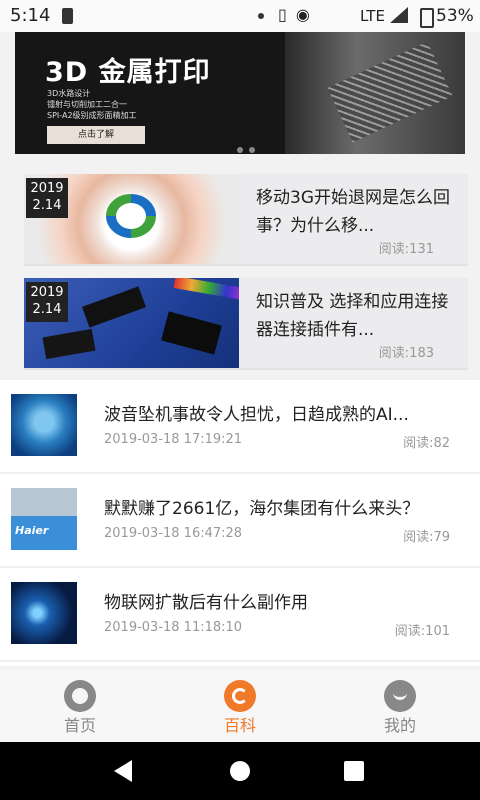 This screenshot has width=480, height=800. Describe the element at coordinates (354, 771) in the screenshot. I see `recent-apps-icon` at that location.